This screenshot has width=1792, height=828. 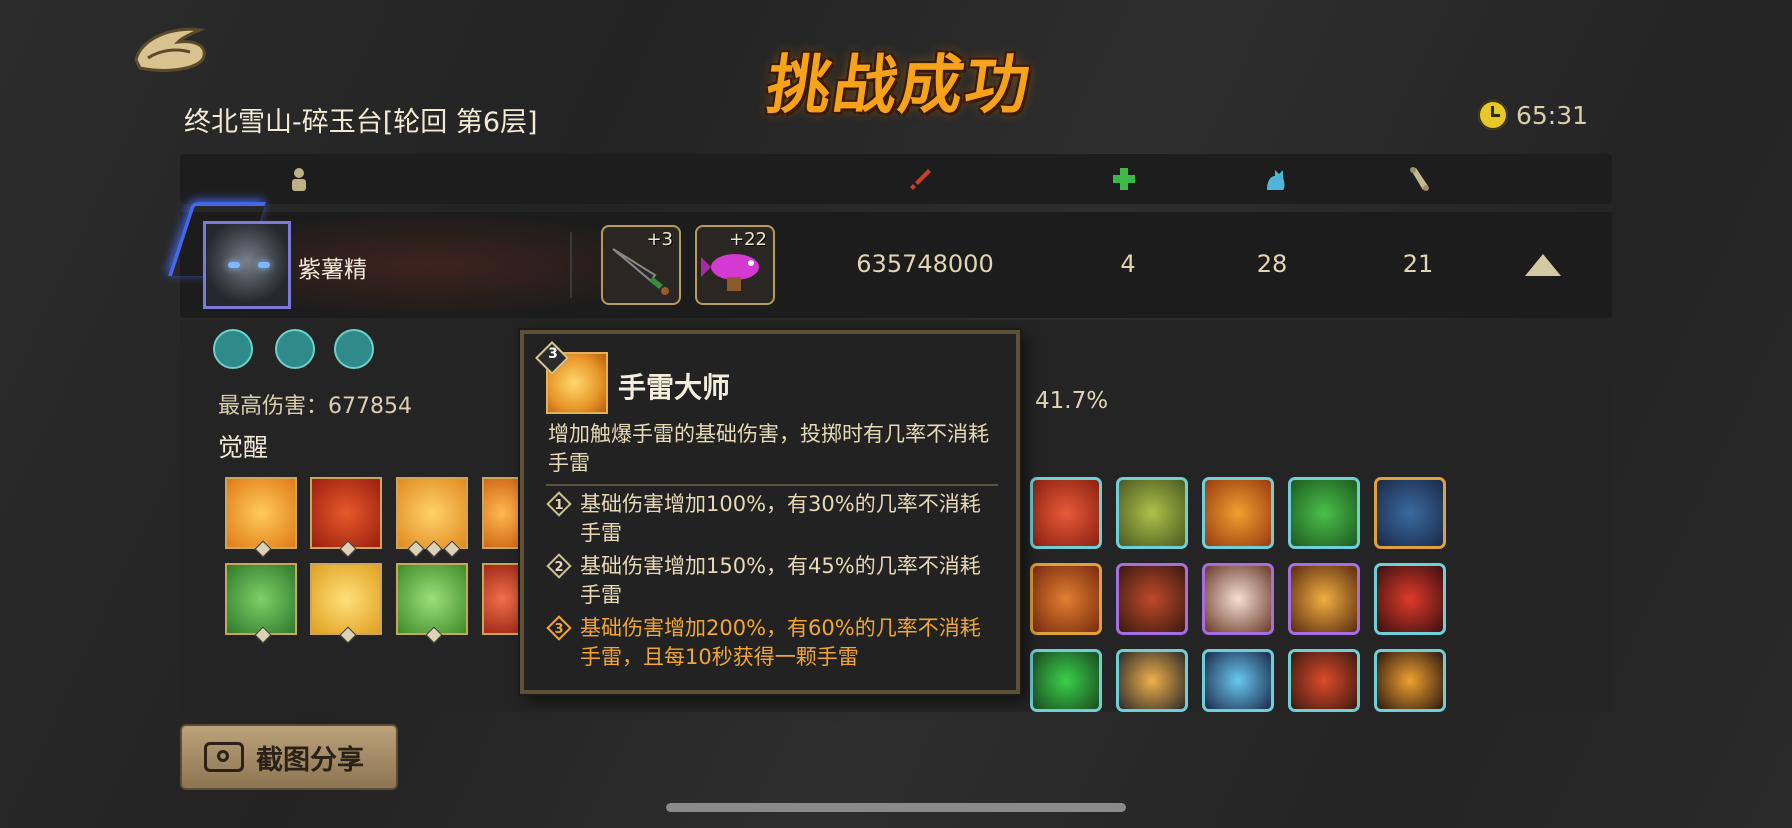 What do you see at coordinates (1276, 180) in the screenshot?
I see `pet-cat-icon` at bounding box center [1276, 180].